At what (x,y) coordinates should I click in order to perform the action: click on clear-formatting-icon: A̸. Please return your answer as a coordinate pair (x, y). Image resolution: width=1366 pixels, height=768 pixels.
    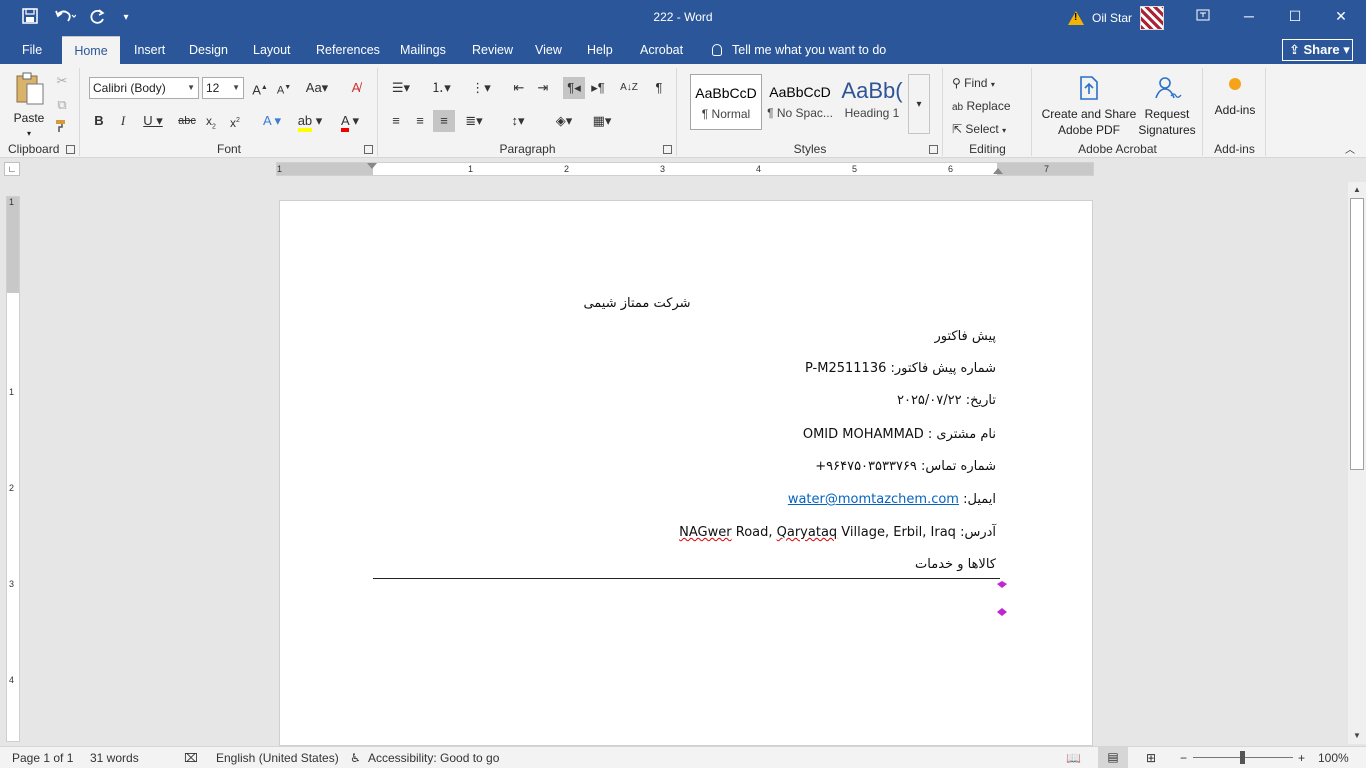
    Looking at the image, I should click on (356, 88).